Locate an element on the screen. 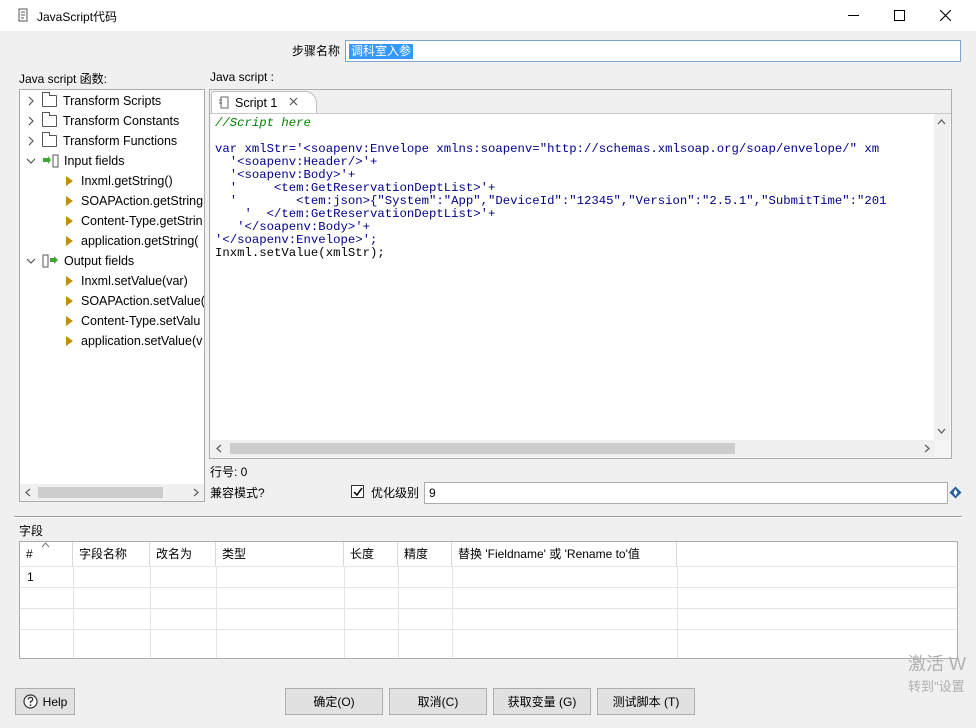 This screenshot has height=728, width=976. column-header: 类型 is located at coordinates (280, 554).